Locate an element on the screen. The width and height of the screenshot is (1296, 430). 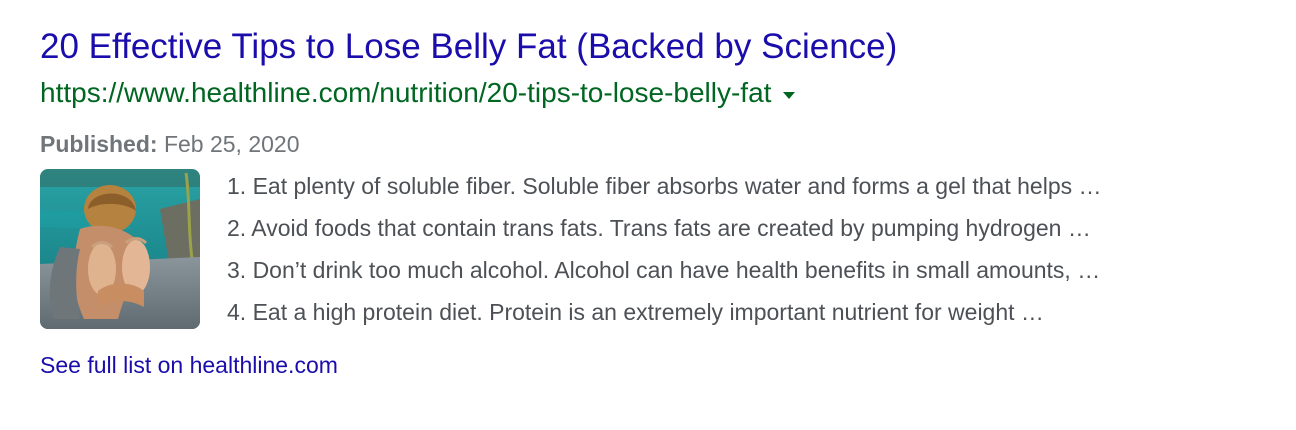
published-date: Feb 25, 2020 is located at coordinates (231, 144).